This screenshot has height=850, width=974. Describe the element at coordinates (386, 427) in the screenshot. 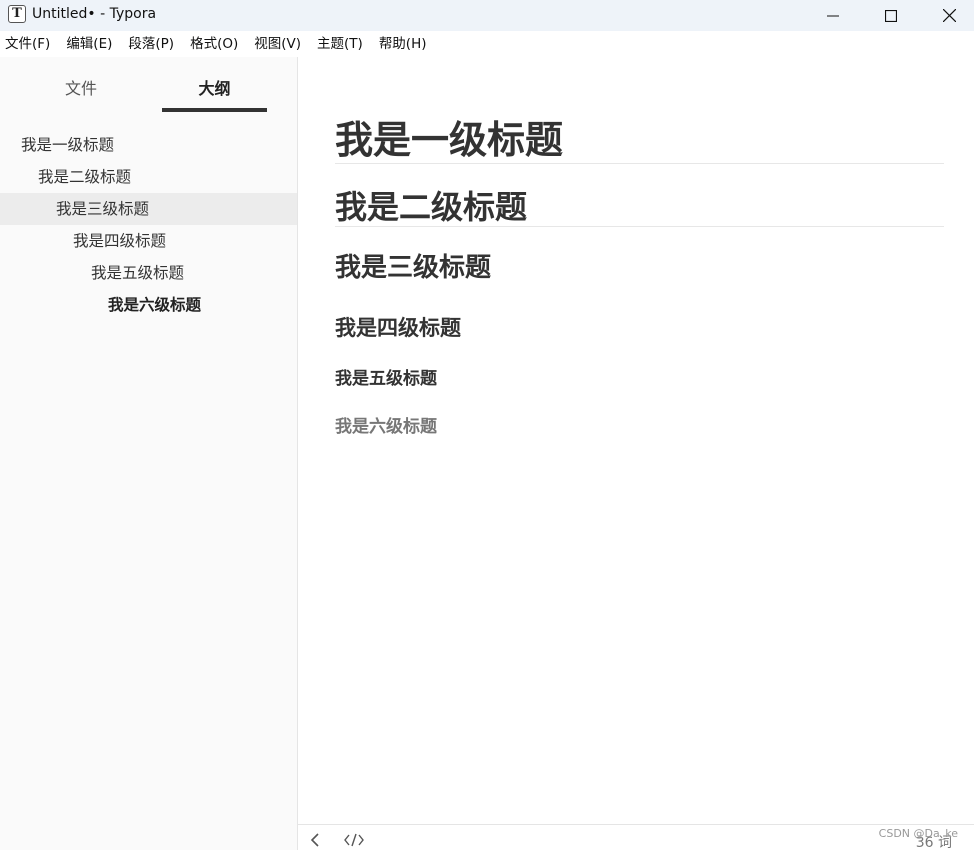

I see `heading-6: 我是六级标题` at that location.